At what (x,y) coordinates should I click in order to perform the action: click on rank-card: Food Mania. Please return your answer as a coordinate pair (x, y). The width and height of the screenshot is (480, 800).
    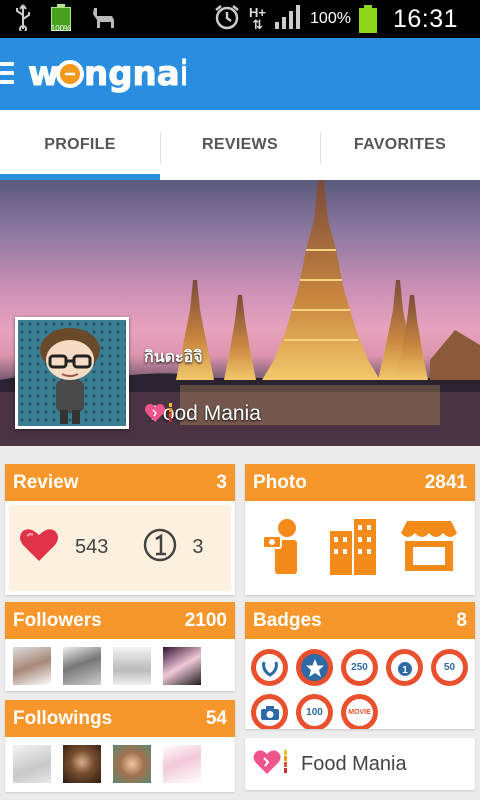
    Looking at the image, I should click on (360, 764).